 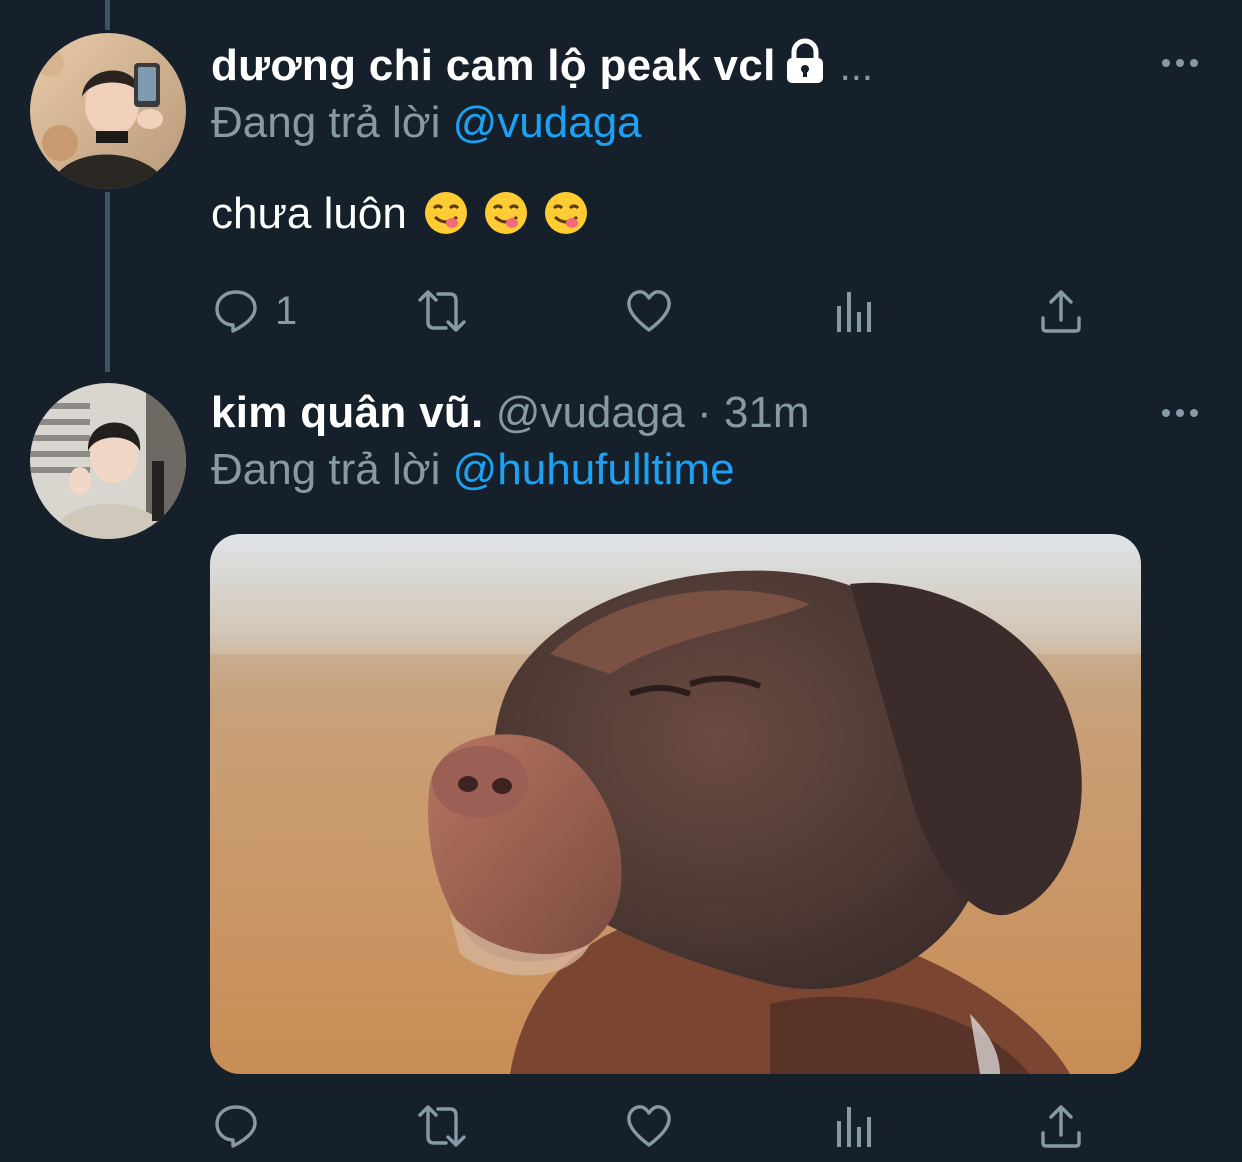 I want to click on reply-mention-link: @huhufulltime, so click(x=594, y=469).